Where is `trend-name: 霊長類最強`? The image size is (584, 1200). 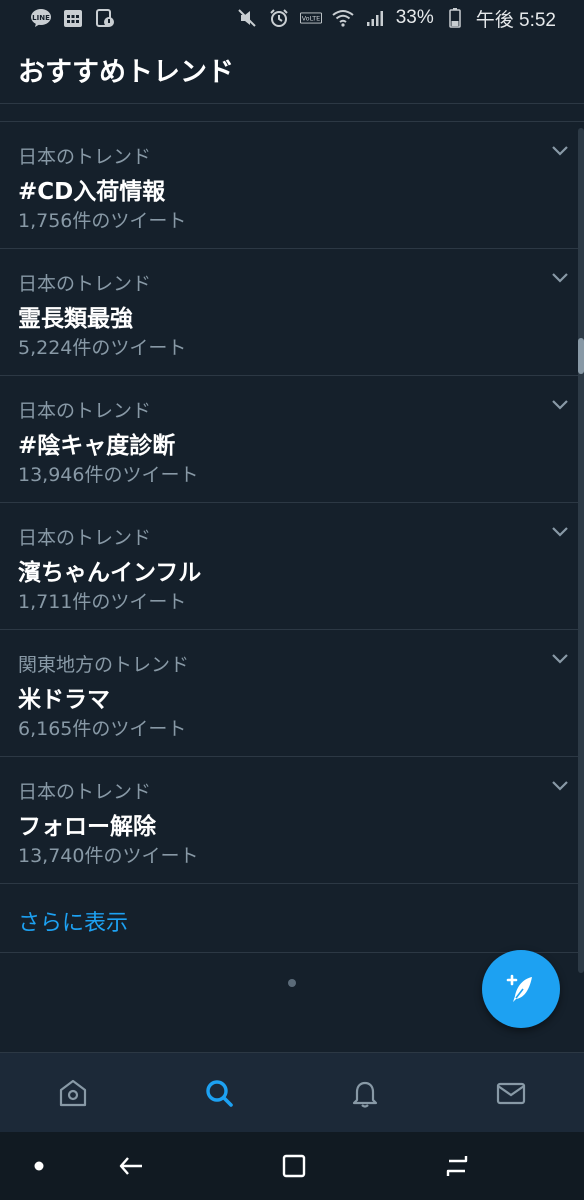 trend-name: 霊長類最強 is located at coordinates (75, 319).